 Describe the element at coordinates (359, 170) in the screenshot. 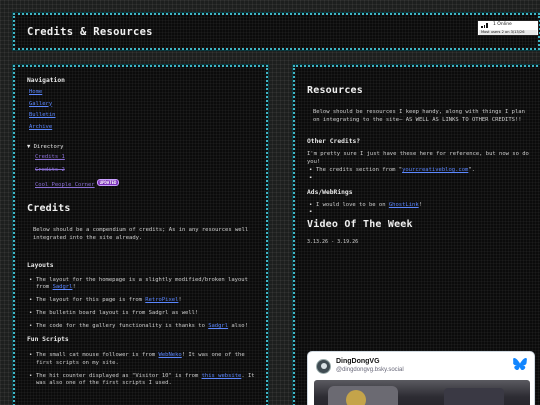

I see `list-item-text: The credits section from "` at that location.